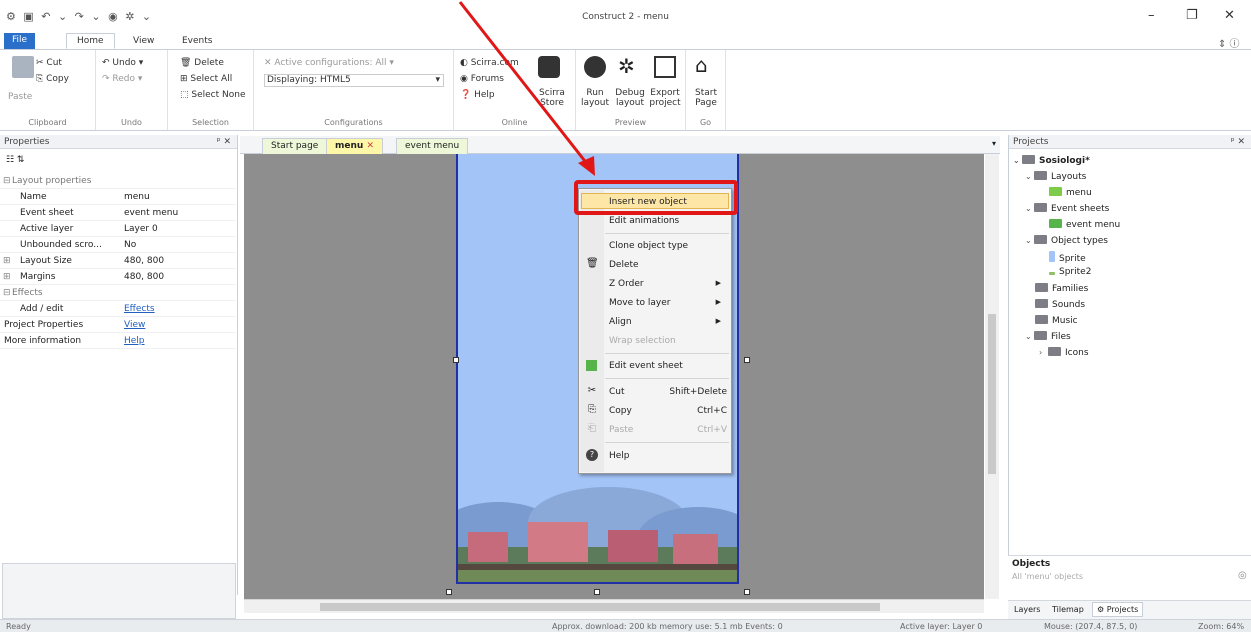 The image size is (1251, 632). What do you see at coordinates (49, 63) in the screenshot?
I see `cut-button: ✂ Cut` at bounding box center [49, 63].